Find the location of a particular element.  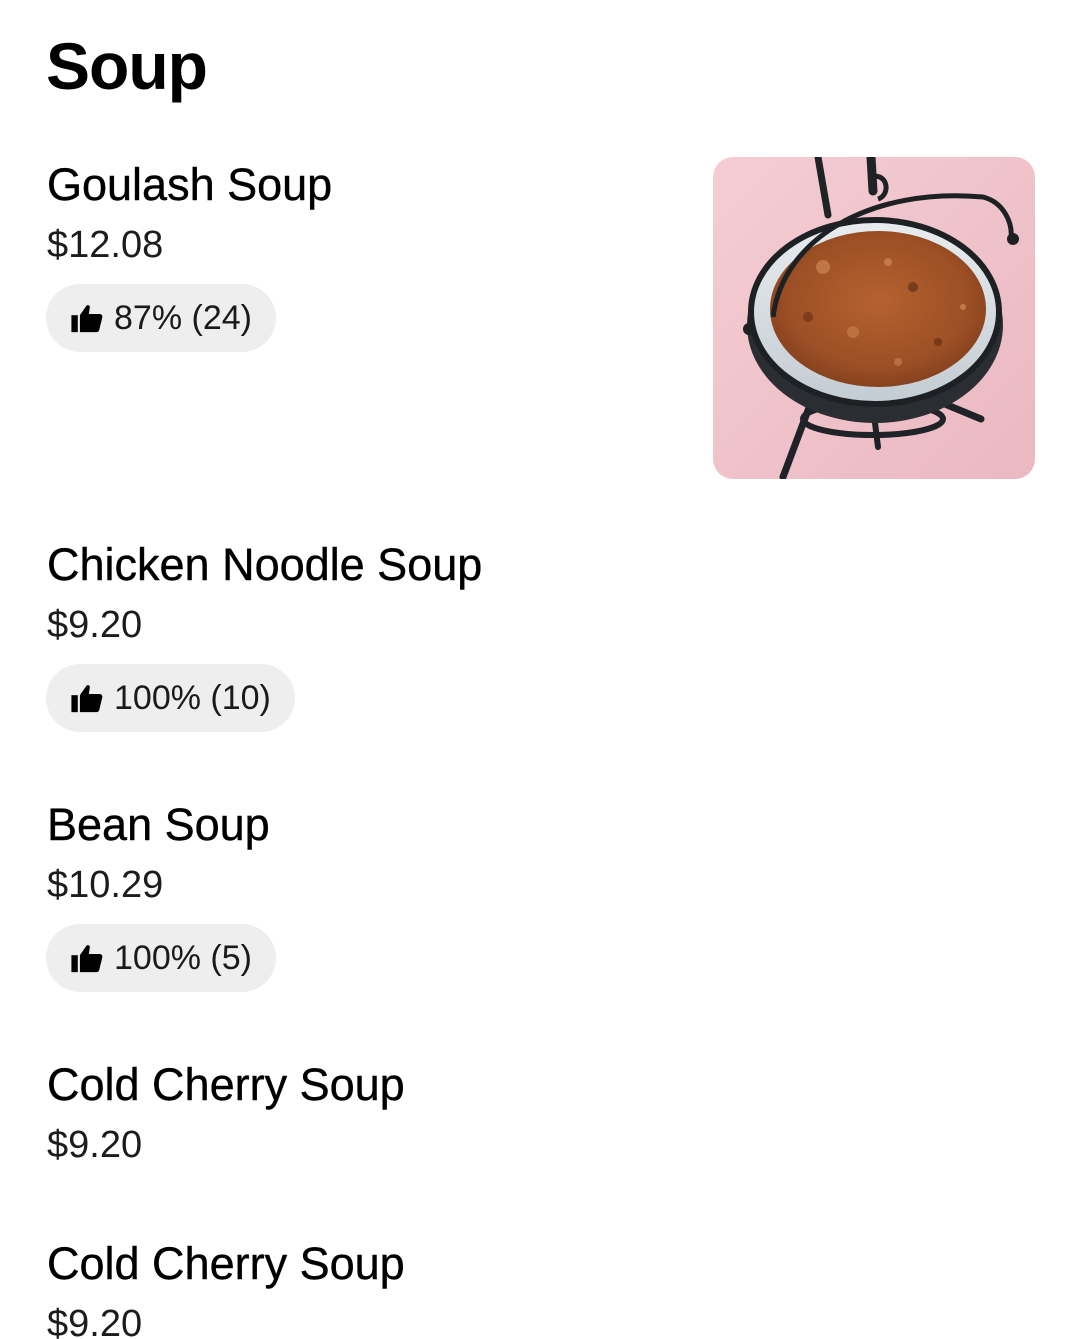

rating-text: 100% (5) is located at coordinates (183, 958).